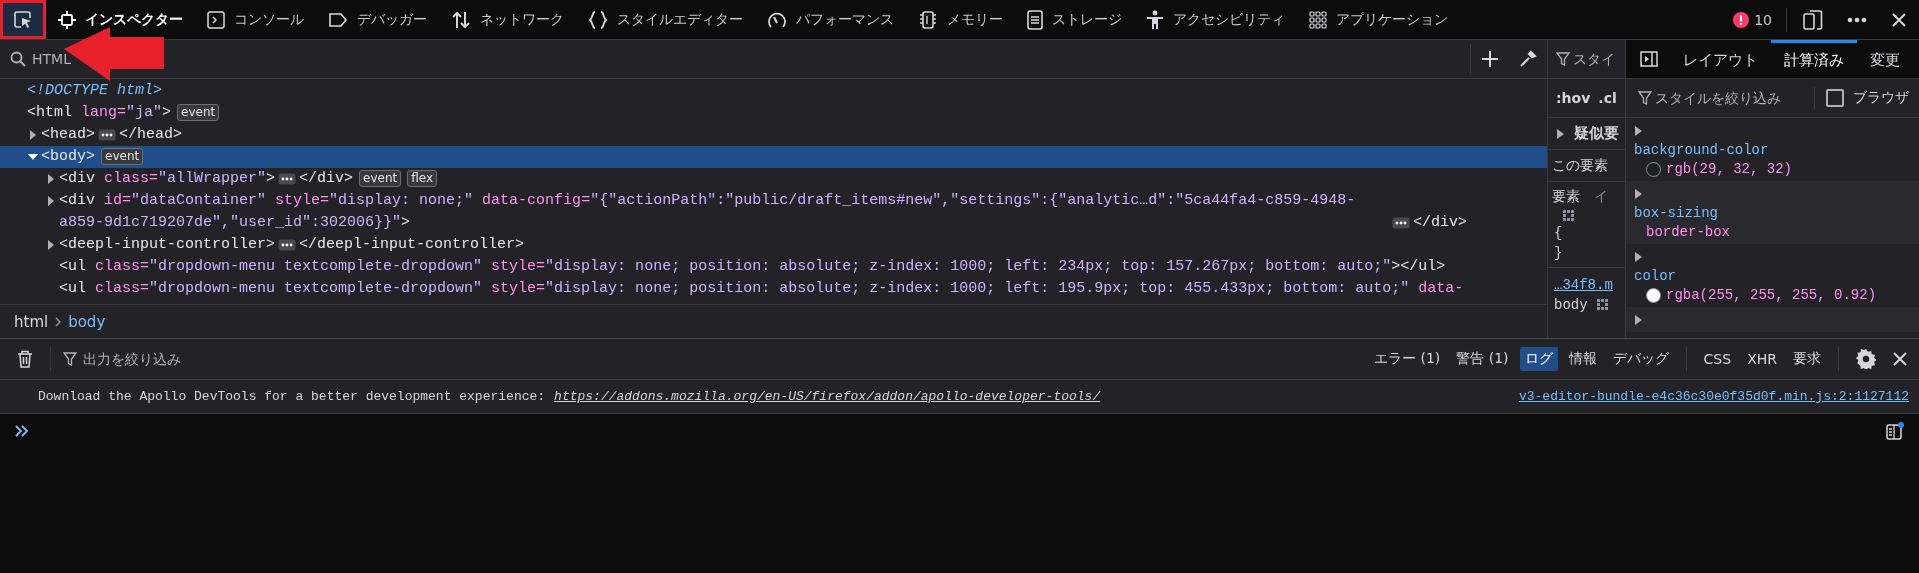 The height and width of the screenshot is (573, 1919). I want to click on message-link: https://addons.mozilla.org/en-US/firefox/addon/apollo-developer-tools/, so click(827, 396).